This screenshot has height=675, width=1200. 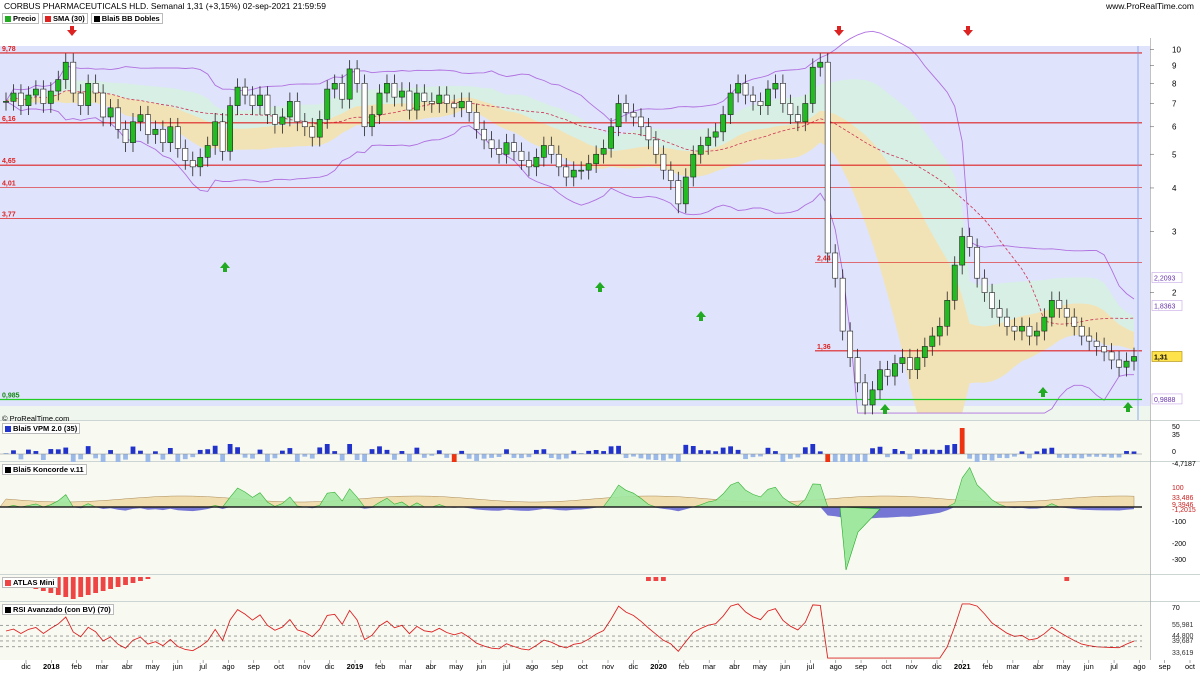 What do you see at coordinates (30, 582) in the screenshot?
I see `panel-title-atlas: ATLAS Mini` at bounding box center [30, 582].